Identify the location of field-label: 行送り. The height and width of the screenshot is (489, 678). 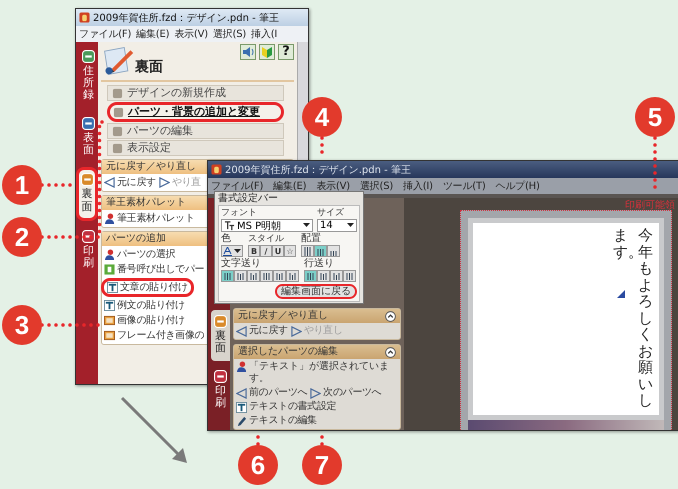
(319, 264).